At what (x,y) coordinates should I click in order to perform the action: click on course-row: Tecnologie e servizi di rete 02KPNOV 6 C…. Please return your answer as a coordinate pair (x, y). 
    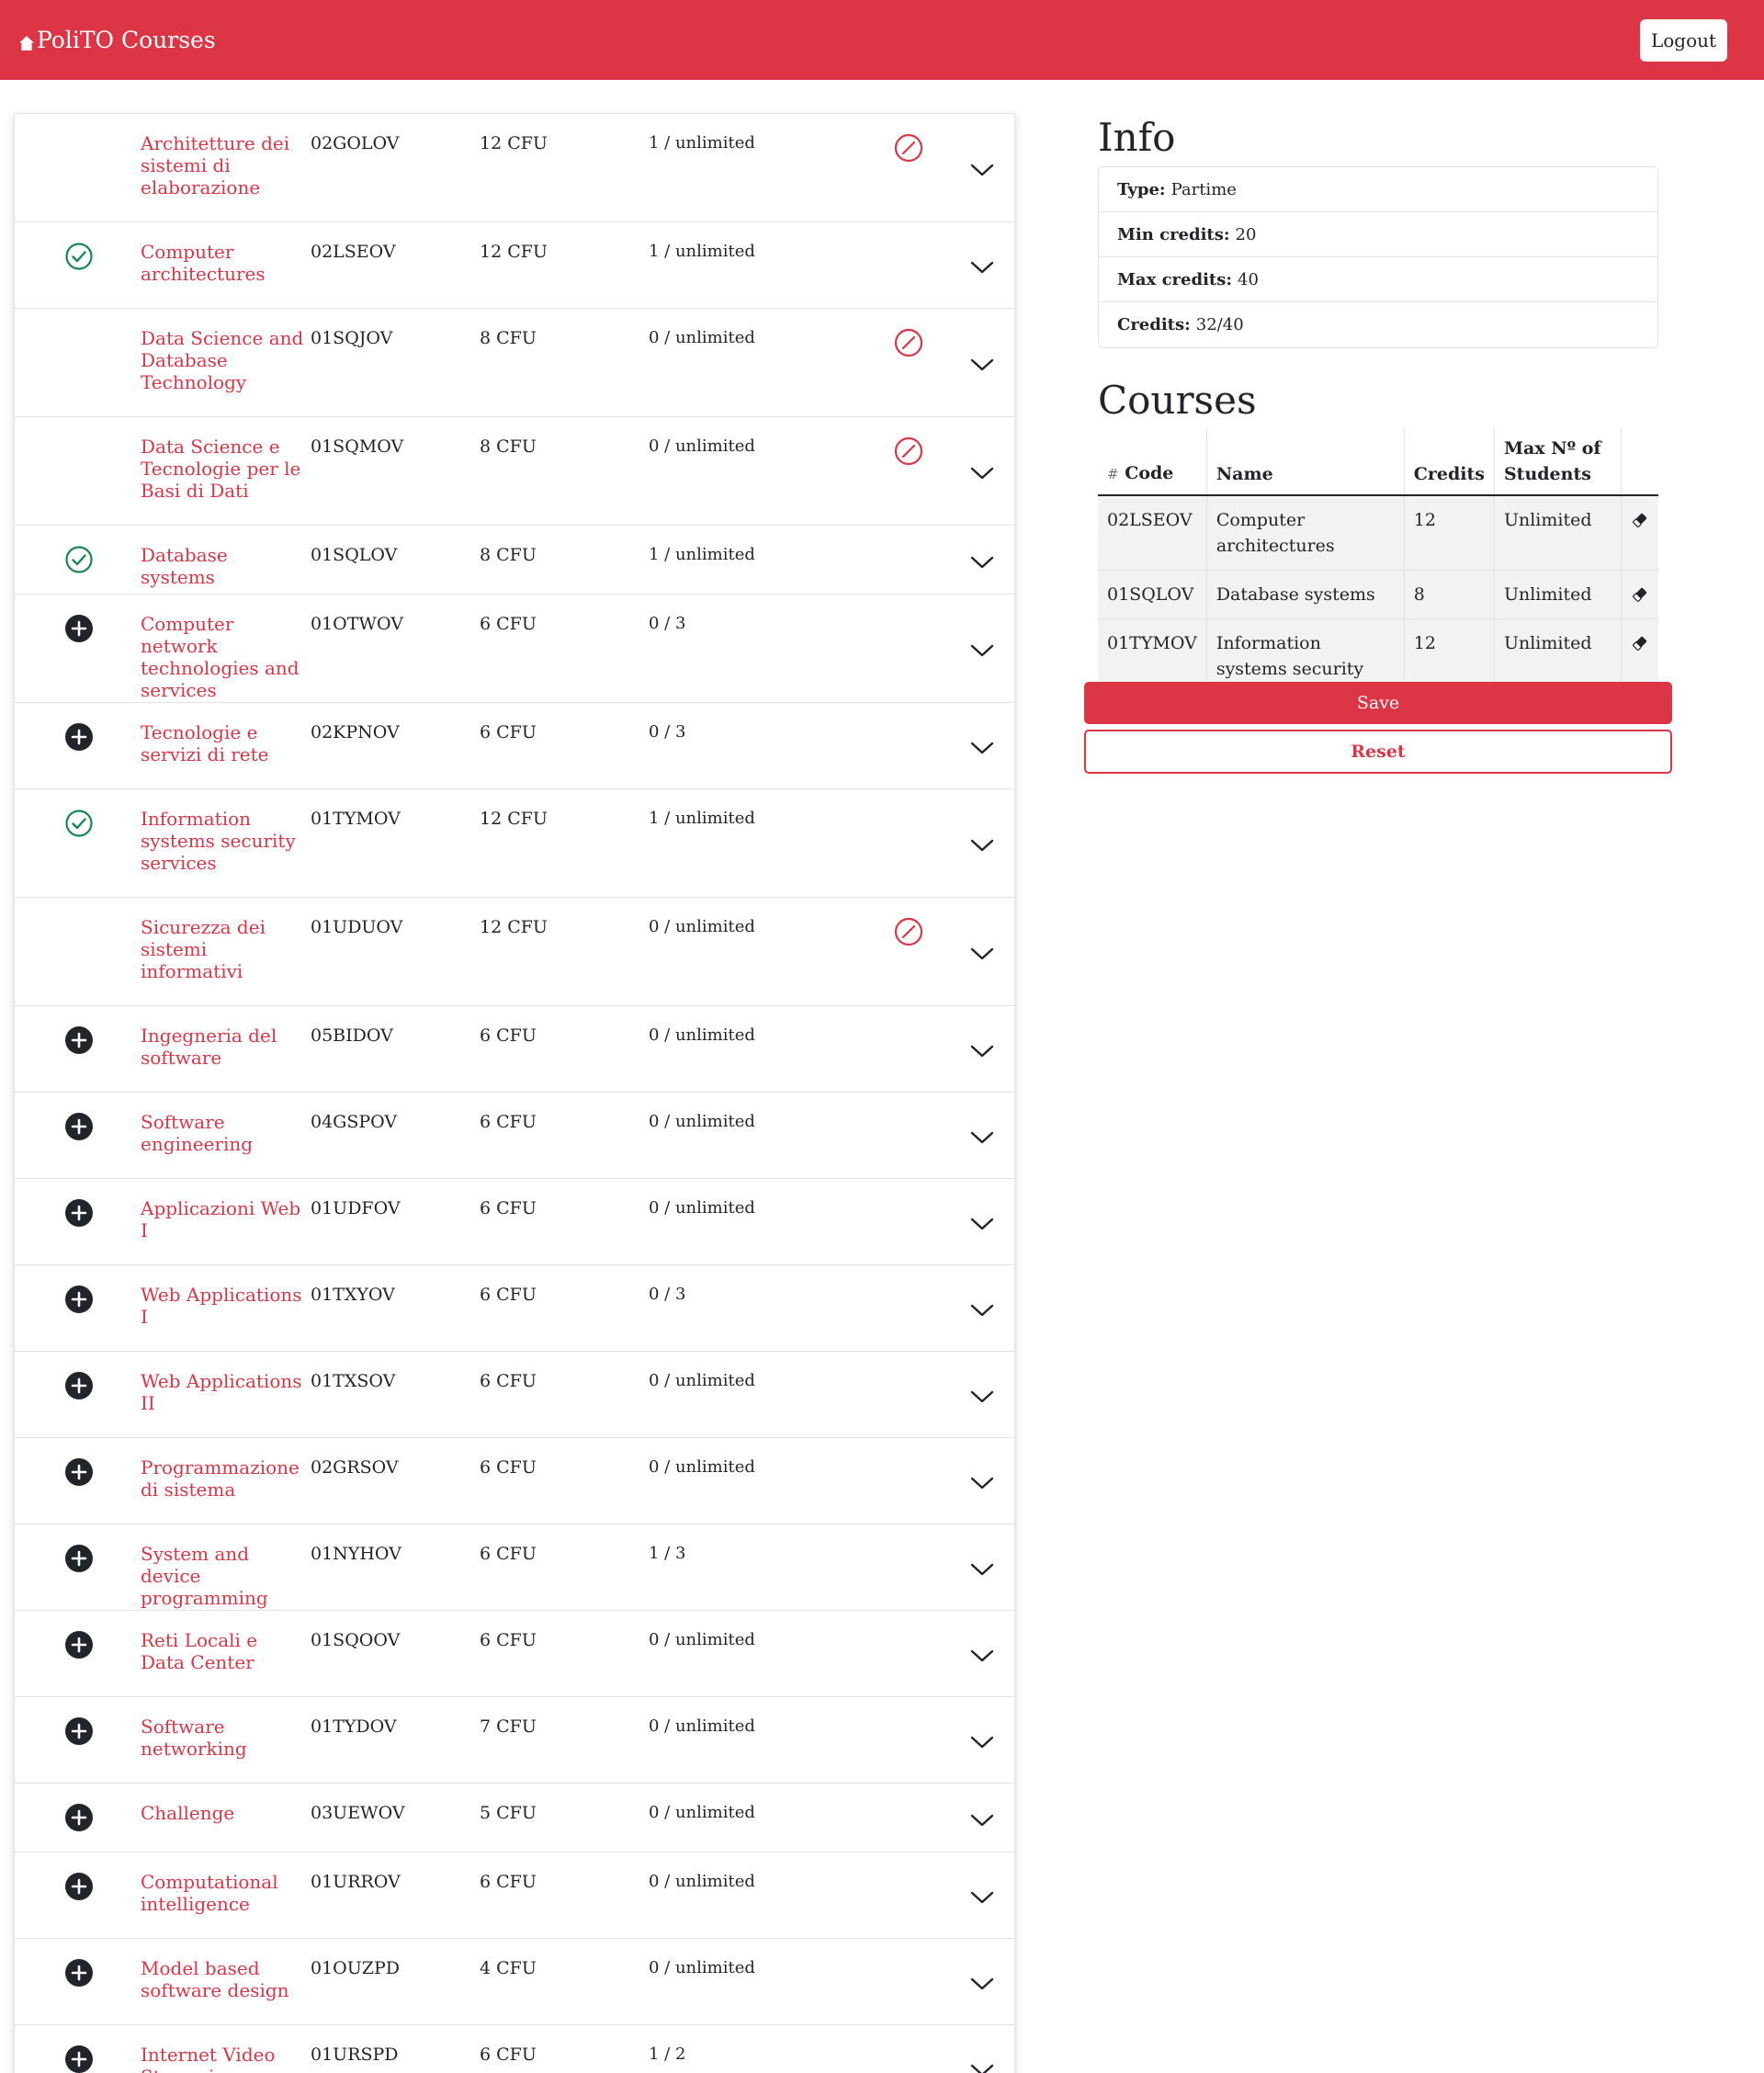
    Looking at the image, I should click on (514, 746).